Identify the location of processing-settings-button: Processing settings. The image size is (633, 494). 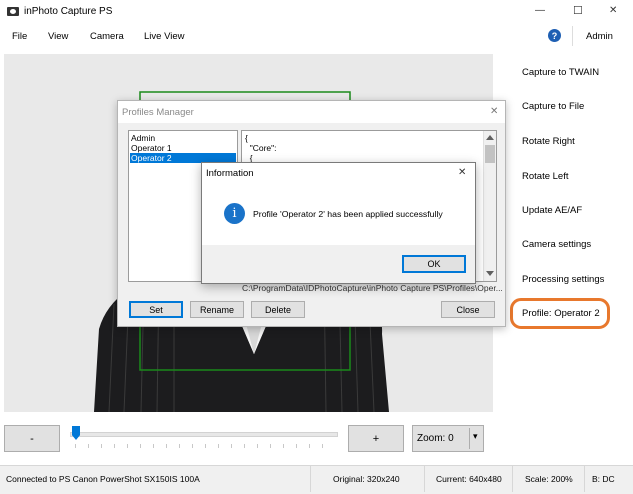
(563, 279).